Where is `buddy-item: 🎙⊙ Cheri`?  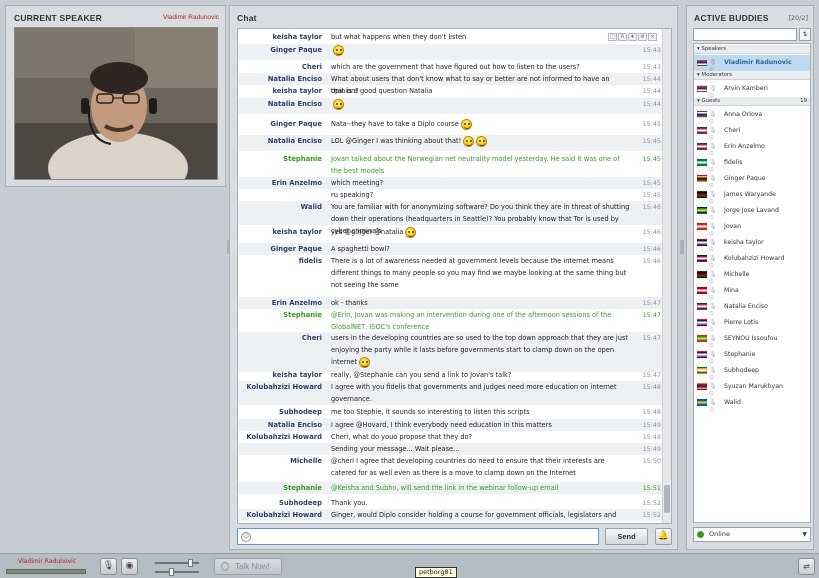 buddy-item: 🎙⊙ Cheri is located at coordinates (752, 132).